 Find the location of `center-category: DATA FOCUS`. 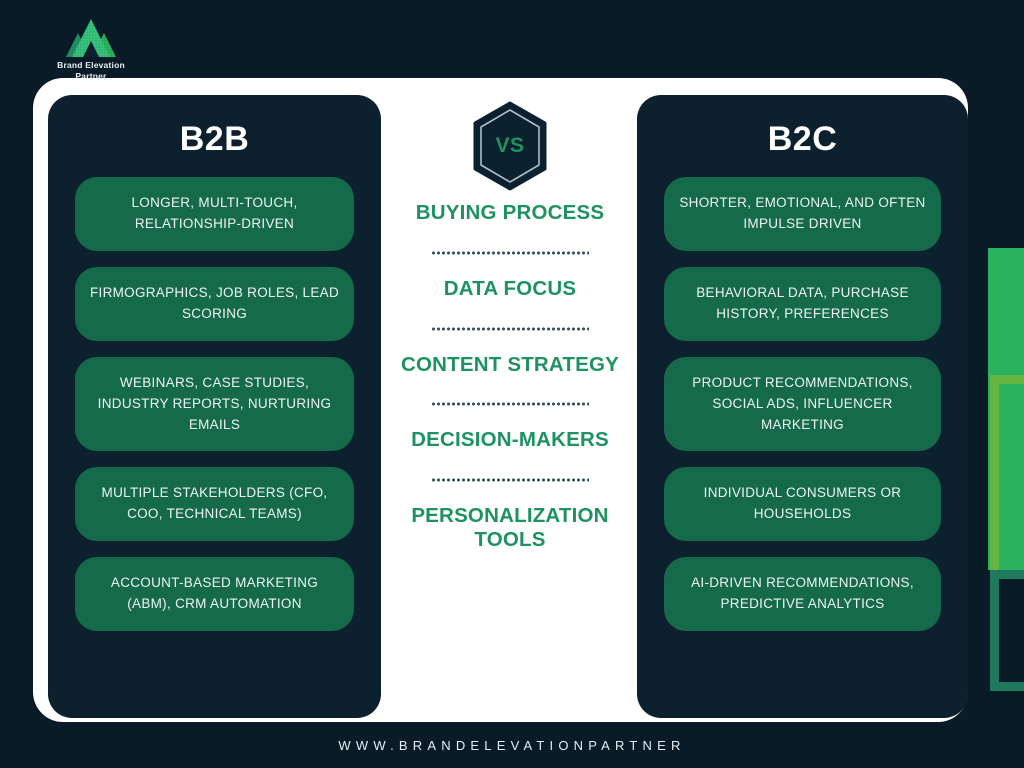

center-category: DATA FOCUS is located at coordinates (510, 288).